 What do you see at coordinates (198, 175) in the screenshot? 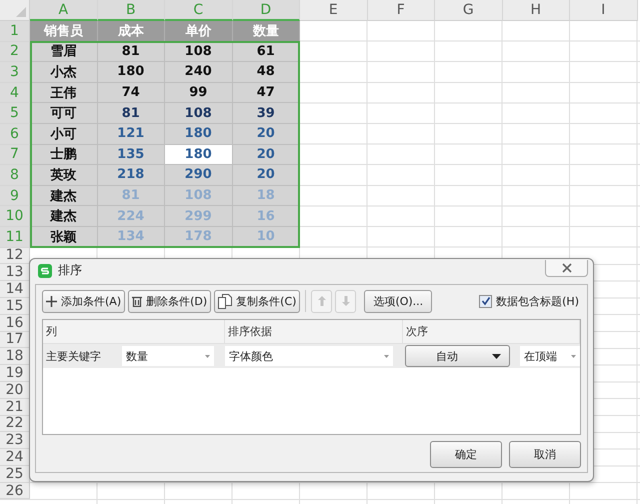
I see `table-cell: 290` at bounding box center [198, 175].